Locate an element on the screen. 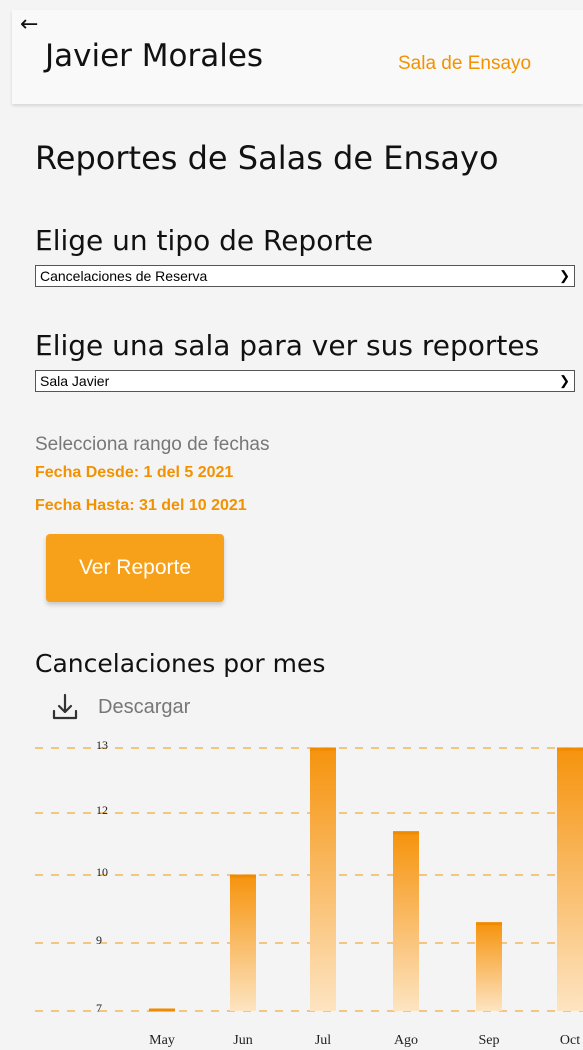  bar-oct is located at coordinates (570, 879).